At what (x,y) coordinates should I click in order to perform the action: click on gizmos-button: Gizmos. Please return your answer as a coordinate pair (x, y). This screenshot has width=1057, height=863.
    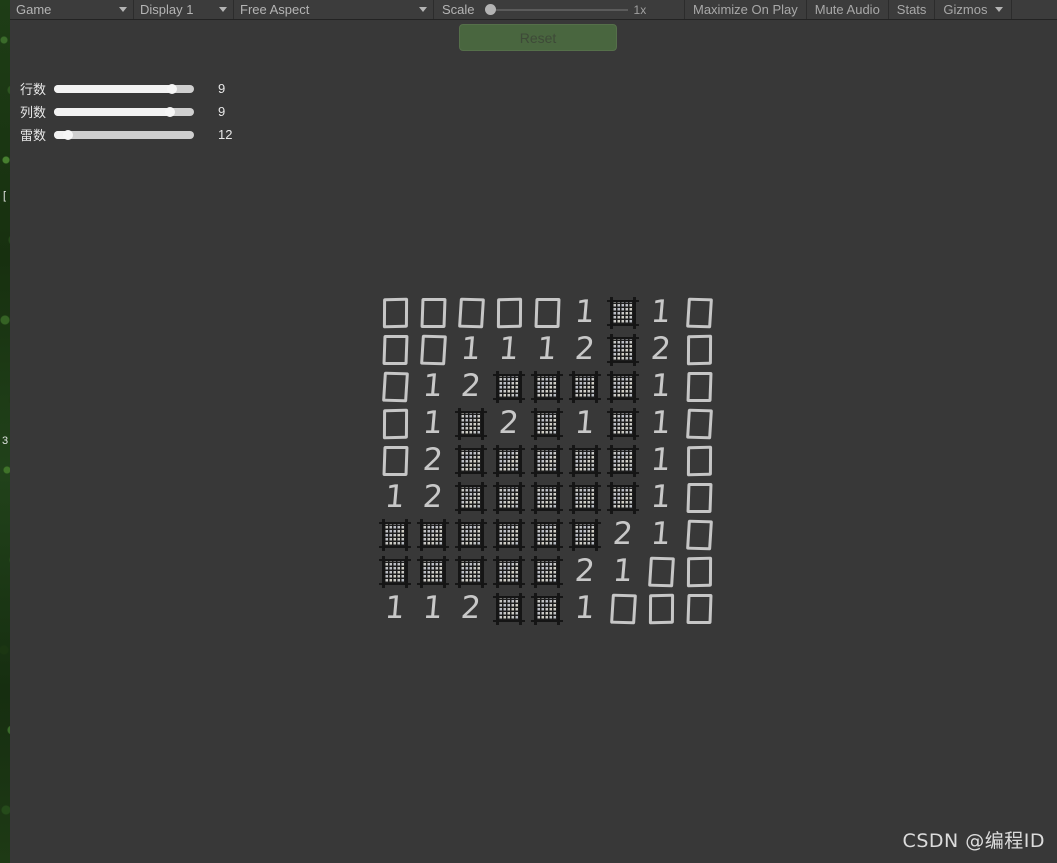
    Looking at the image, I should click on (974, 9).